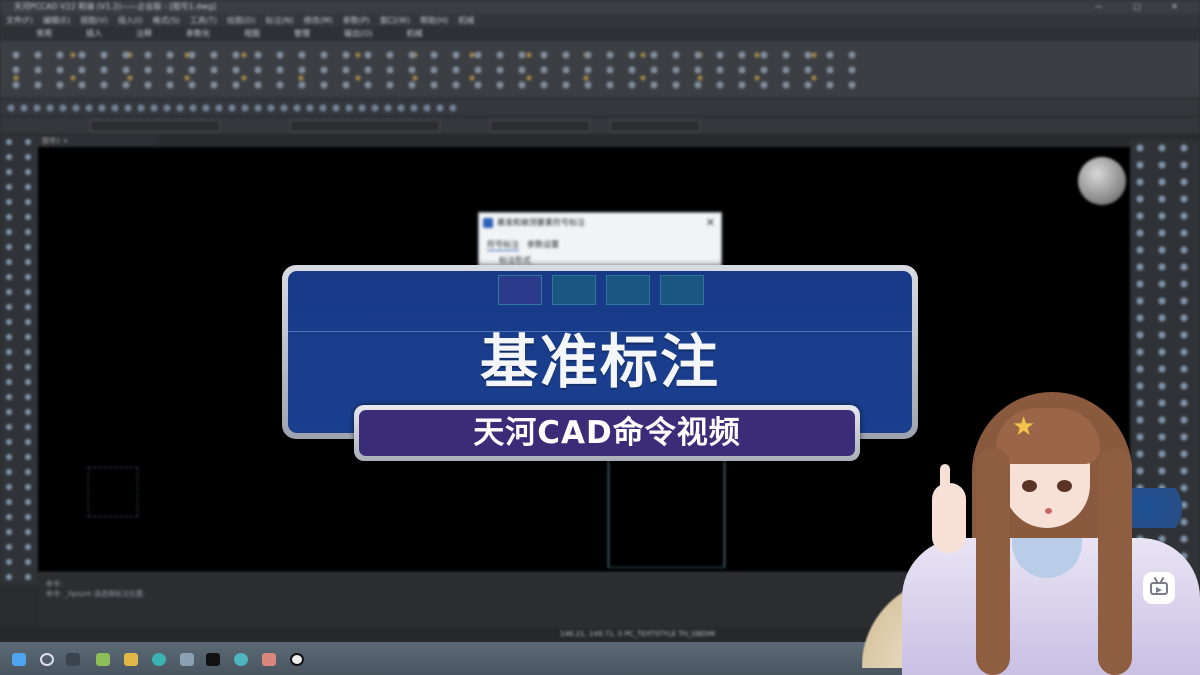  Describe the element at coordinates (503, 245) in the screenshot. I see `tab-symbol-annotation: 符号标注` at that location.